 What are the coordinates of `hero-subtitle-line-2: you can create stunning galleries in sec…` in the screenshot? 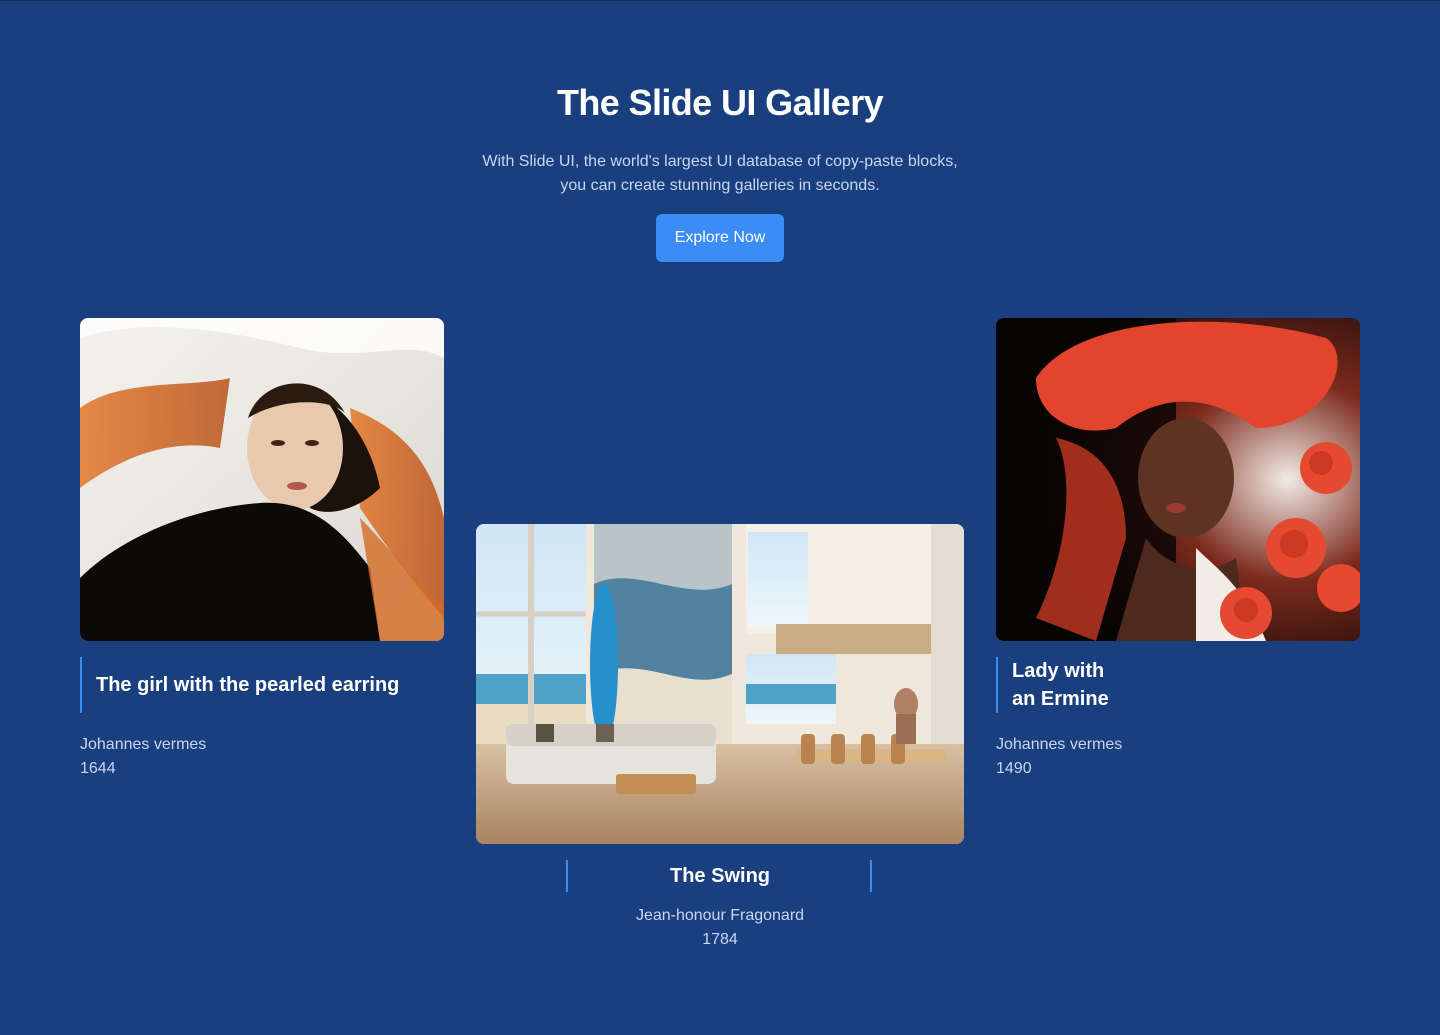 It's located at (720, 185).